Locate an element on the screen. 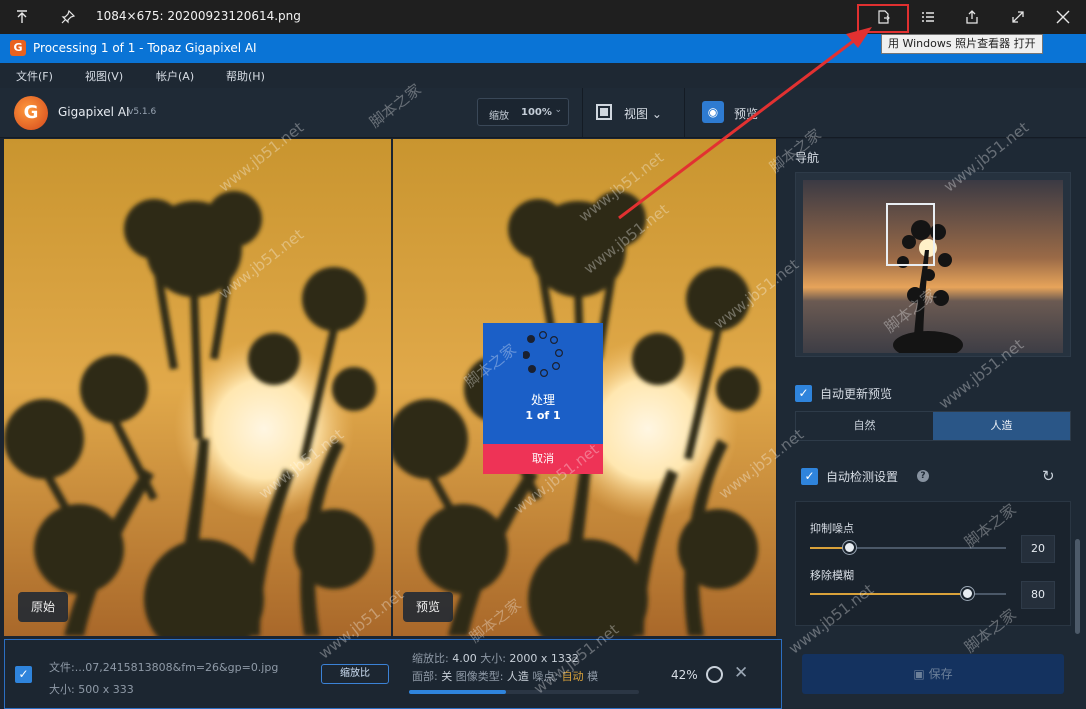 The image size is (1086, 709). auto-update-preview-checkbox: ✓ is located at coordinates (803, 393).